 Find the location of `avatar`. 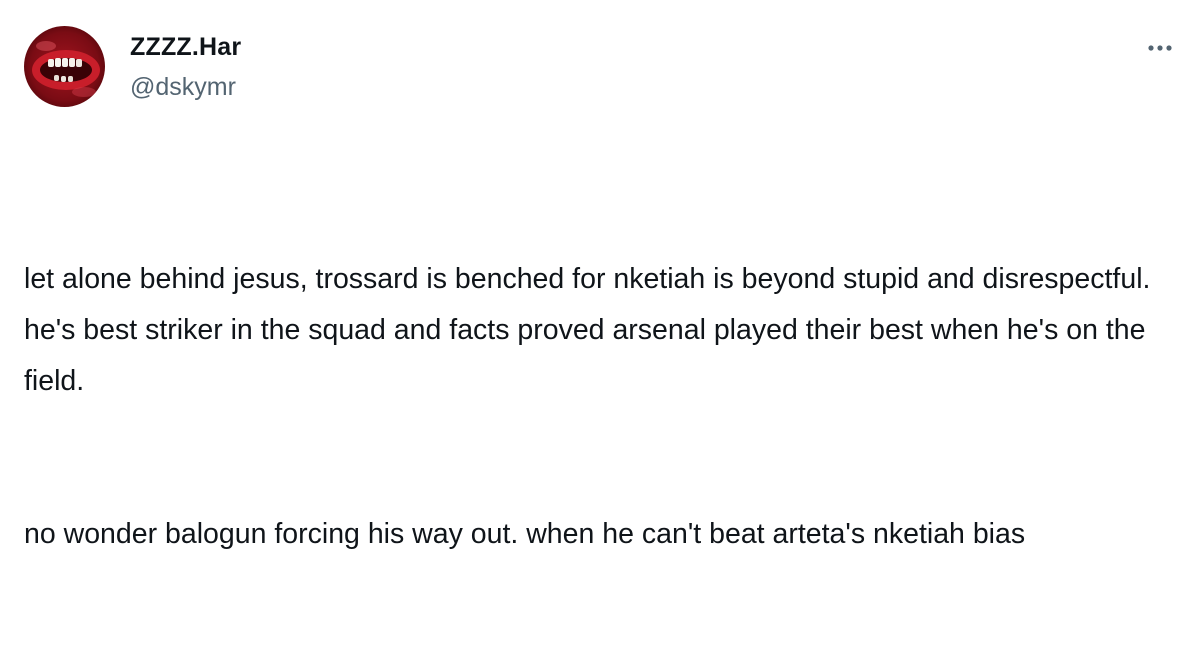

avatar is located at coordinates (64, 66).